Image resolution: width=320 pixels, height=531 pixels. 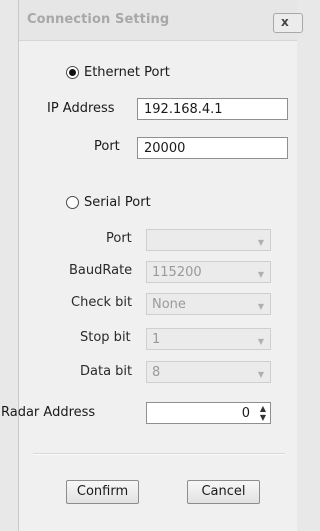 I want to click on serial-port-select: ▼, so click(x=208, y=240).